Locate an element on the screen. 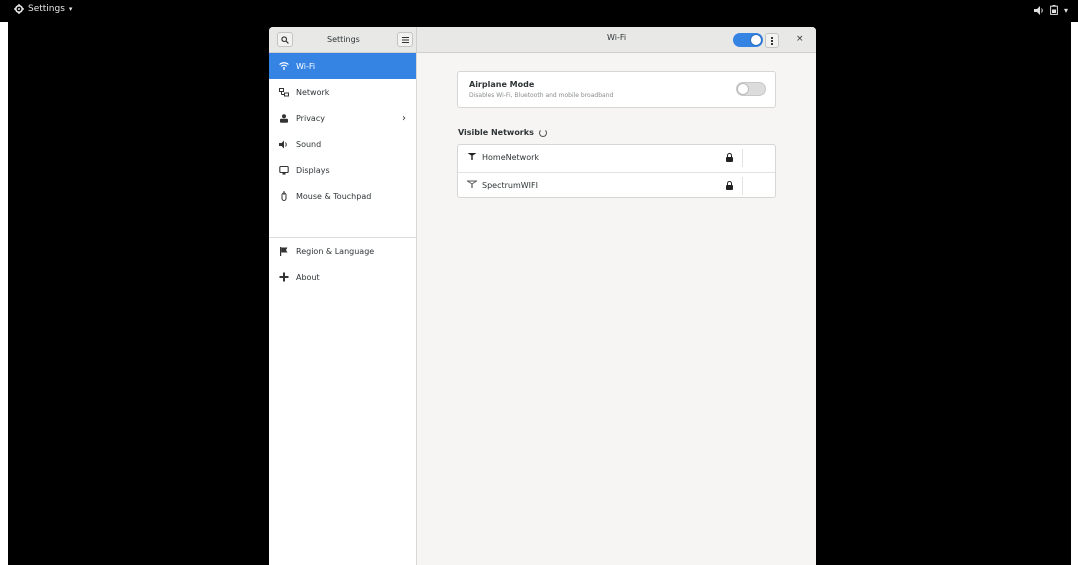 Image resolution: width=1078 pixels, height=565 pixels. network-row-spectrumwifi: SpectrumWIFI is located at coordinates (616, 185).